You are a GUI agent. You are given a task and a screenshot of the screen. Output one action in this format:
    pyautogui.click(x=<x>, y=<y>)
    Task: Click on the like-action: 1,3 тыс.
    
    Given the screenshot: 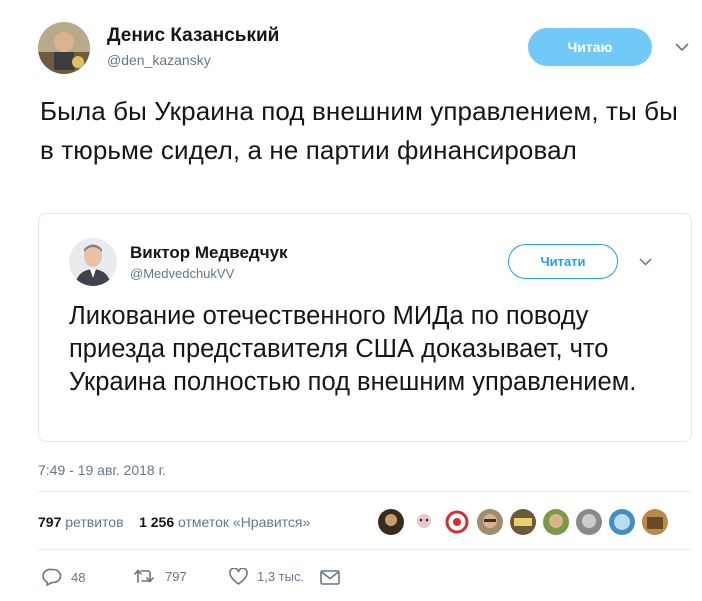 What is the action you would take?
    pyautogui.click(x=266, y=576)
    